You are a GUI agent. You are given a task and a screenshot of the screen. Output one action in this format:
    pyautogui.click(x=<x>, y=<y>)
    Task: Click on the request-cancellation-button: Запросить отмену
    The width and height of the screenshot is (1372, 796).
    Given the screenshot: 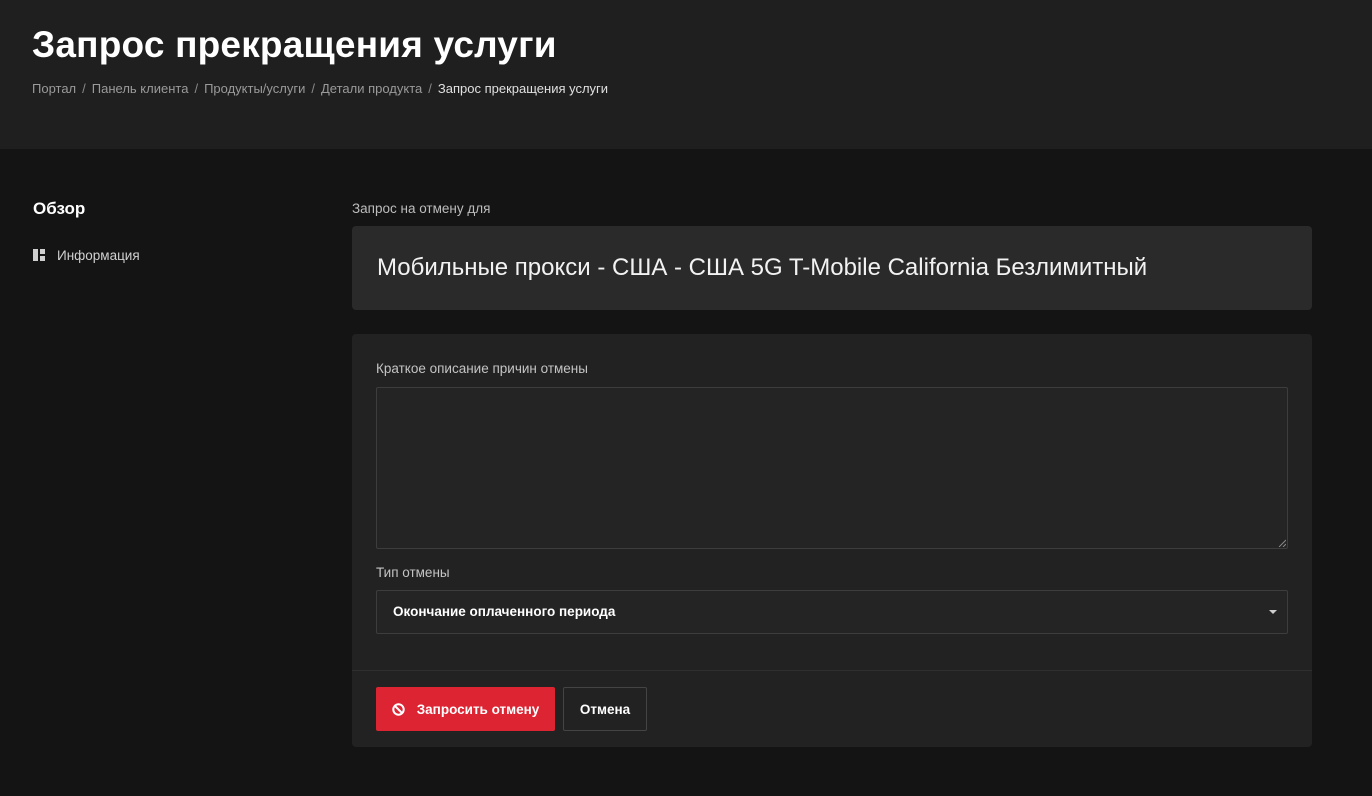 What is the action you would take?
    pyautogui.click(x=465, y=709)
    